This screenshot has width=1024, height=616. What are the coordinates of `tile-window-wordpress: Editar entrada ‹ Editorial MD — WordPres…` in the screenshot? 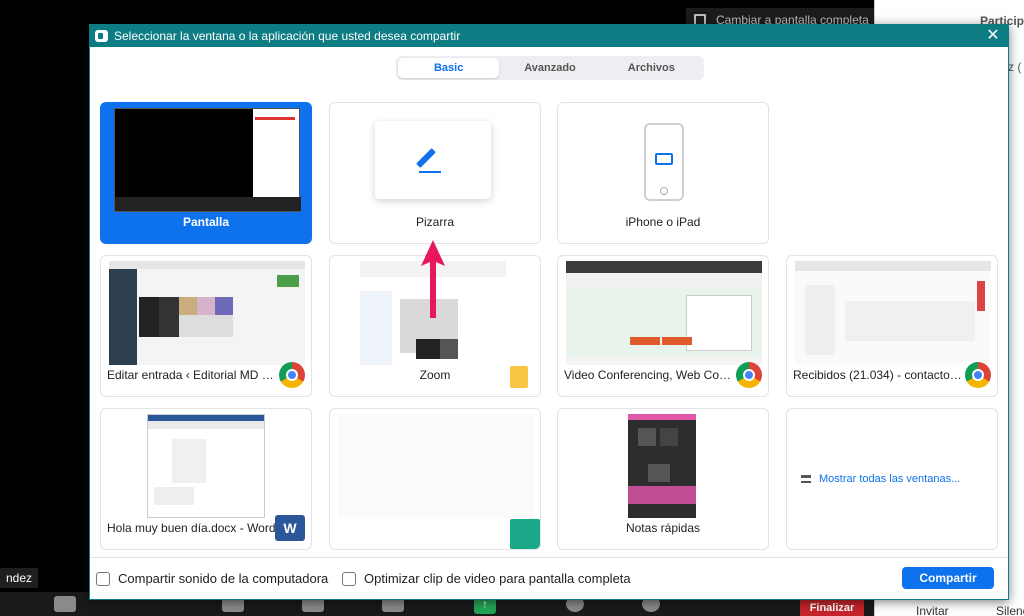 It's located at (206, 326).